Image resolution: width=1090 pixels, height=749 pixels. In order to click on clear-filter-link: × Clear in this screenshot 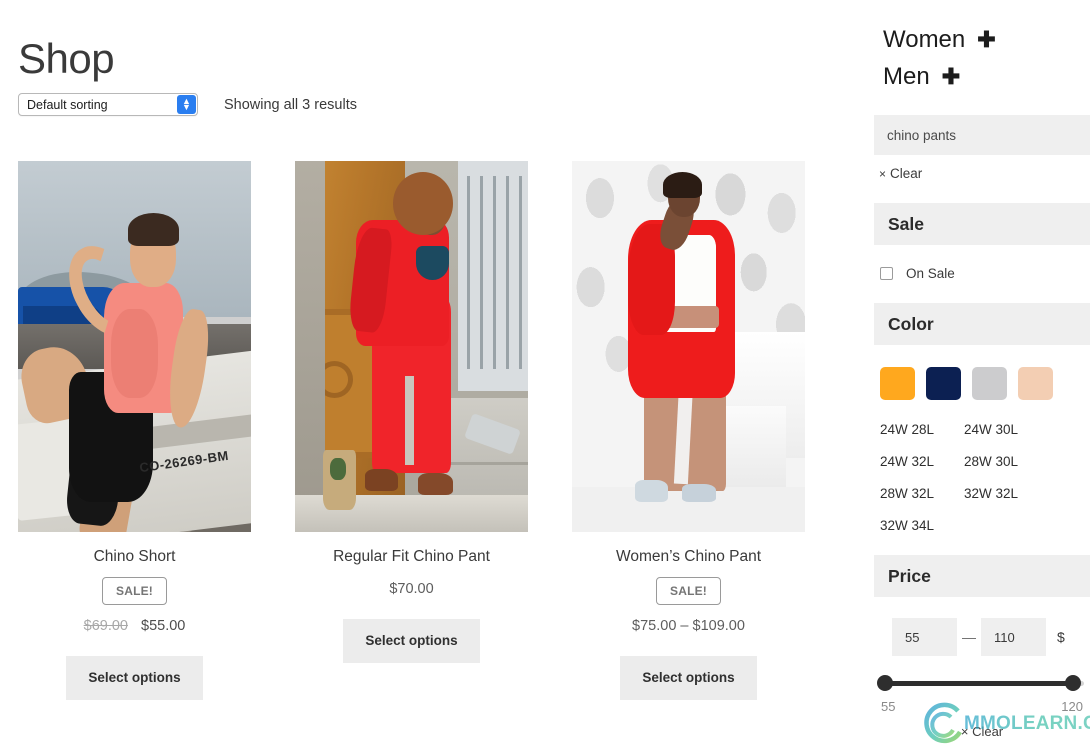, I will do `click(982, 173)`.